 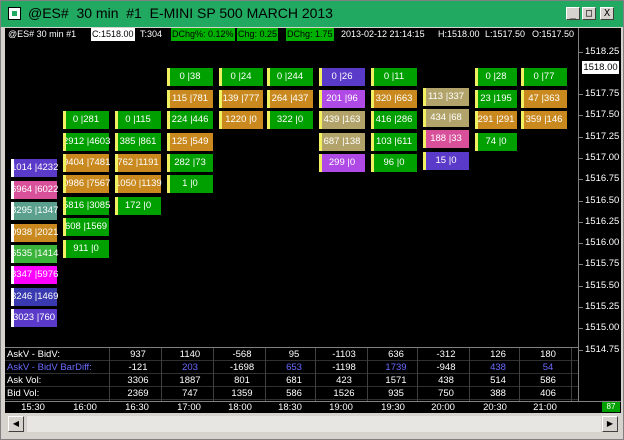 I want to click on stats-row: Bid Vol: 2369 747 1359 586 1526 935 750 388 406, so click(x=291, y=394).